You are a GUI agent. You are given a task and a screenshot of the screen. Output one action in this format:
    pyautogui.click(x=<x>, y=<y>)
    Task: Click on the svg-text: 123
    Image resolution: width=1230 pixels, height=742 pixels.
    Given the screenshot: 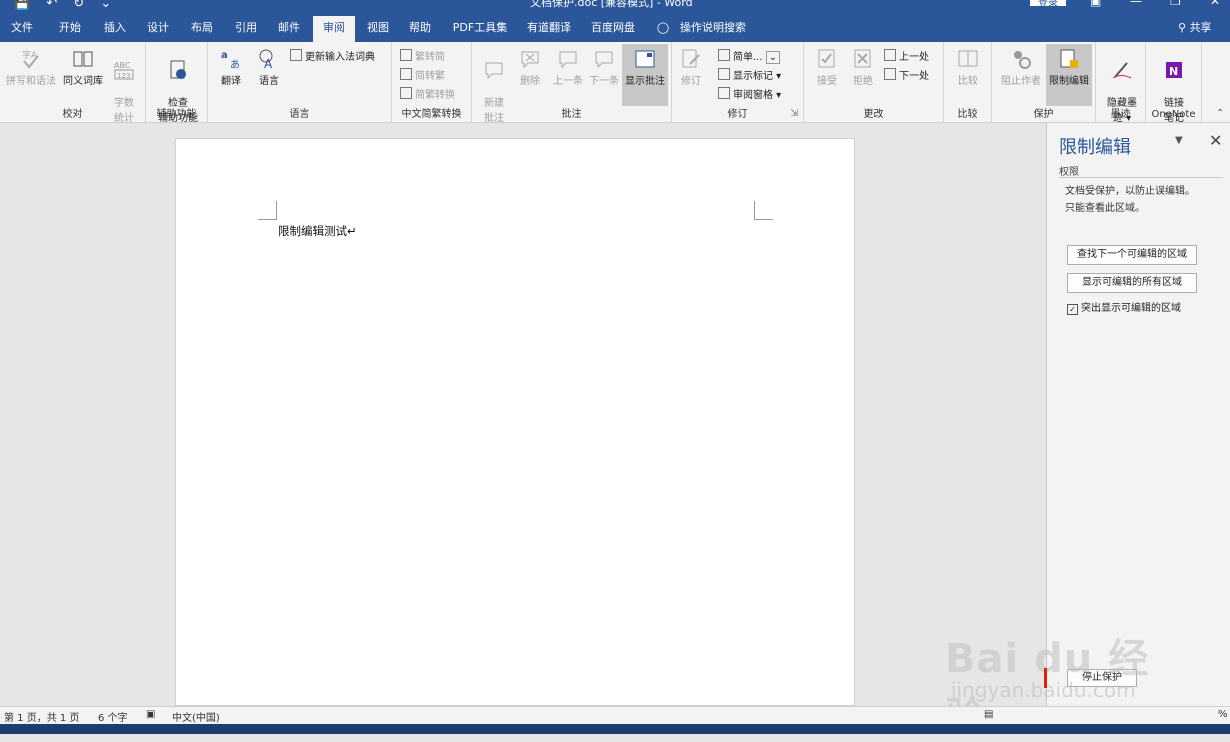 What is the action you would take?
    pyautogui.click(x=123, y=76)
    